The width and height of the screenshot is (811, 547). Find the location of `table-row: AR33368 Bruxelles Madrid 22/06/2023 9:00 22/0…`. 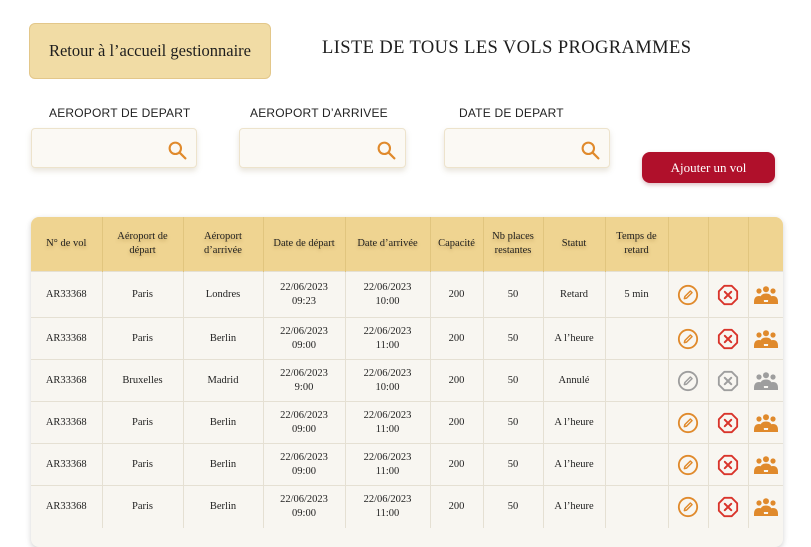

table-row: AR33368 Bruxelles Madrid 22/06/2023 9:00 22/0… is located at coordinates (407, 380).